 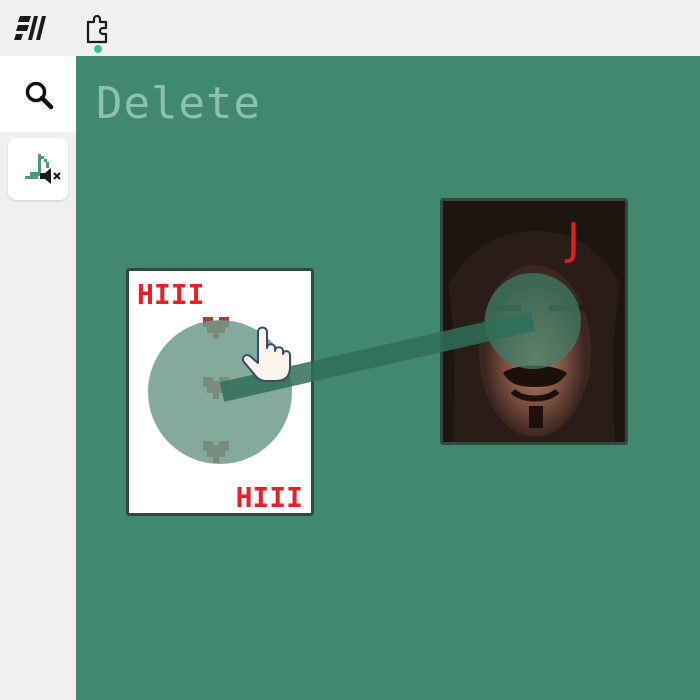 I want to click on extension-status-dot, so click(x=98, y=49).